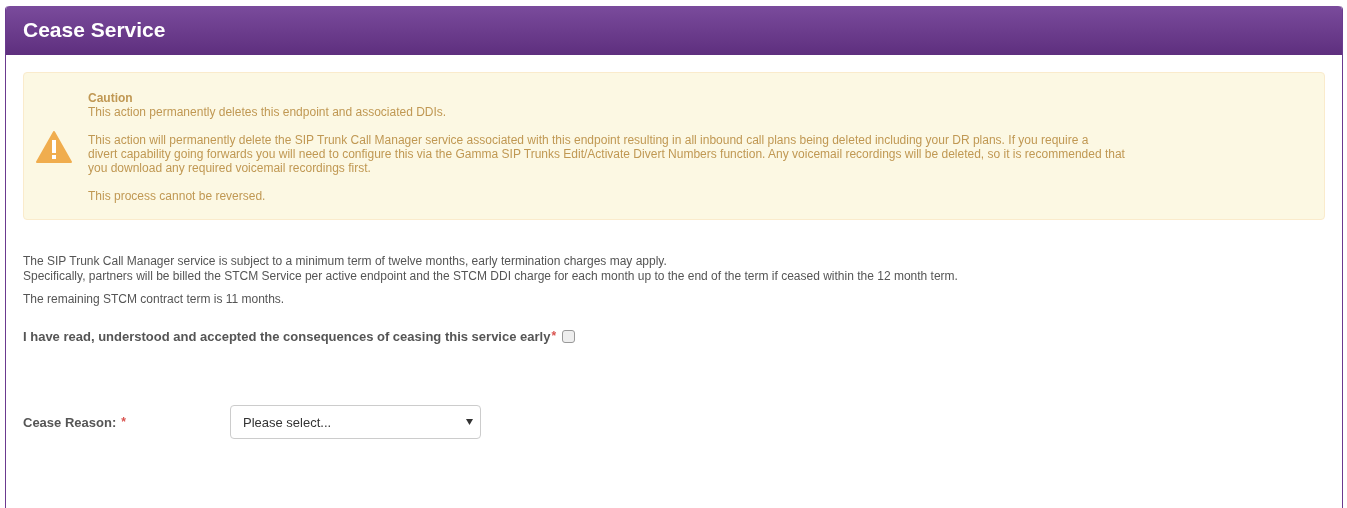  Describe the element at coordinates (569, 336) in the screenshot. I see `acknowledge-checkbox` at that location.